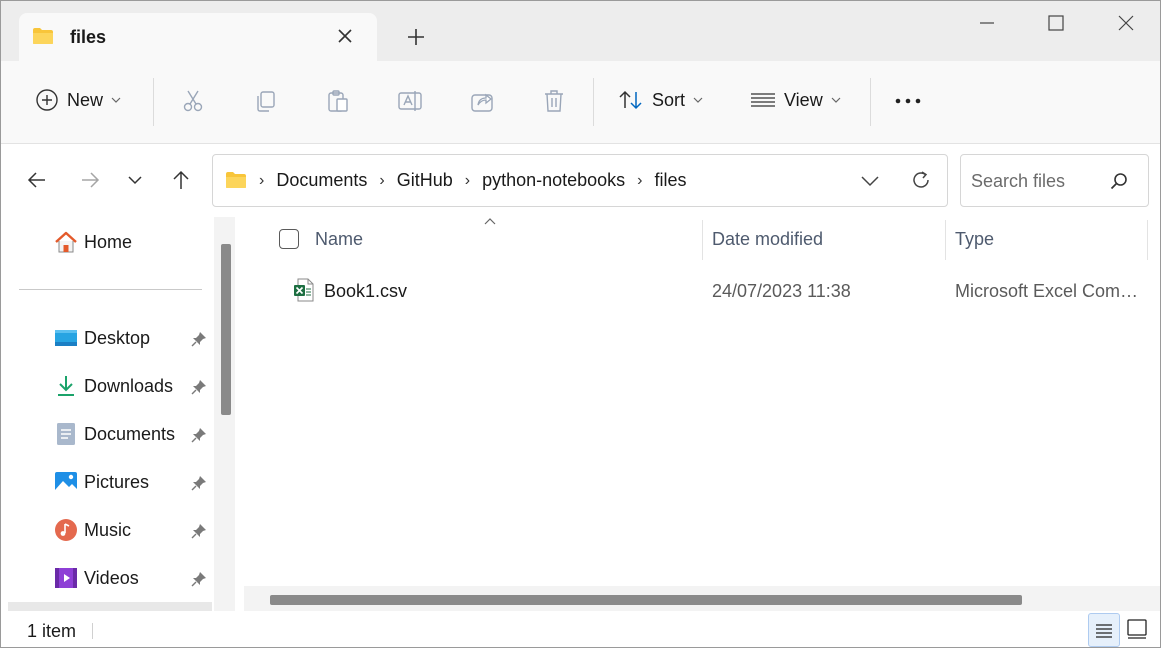 The width and height of the screenshot is (1161, 648). What do you see at coordinates (66, 434) in the screenshot?
I see `documents-icon` at bounding box center [66, 434].